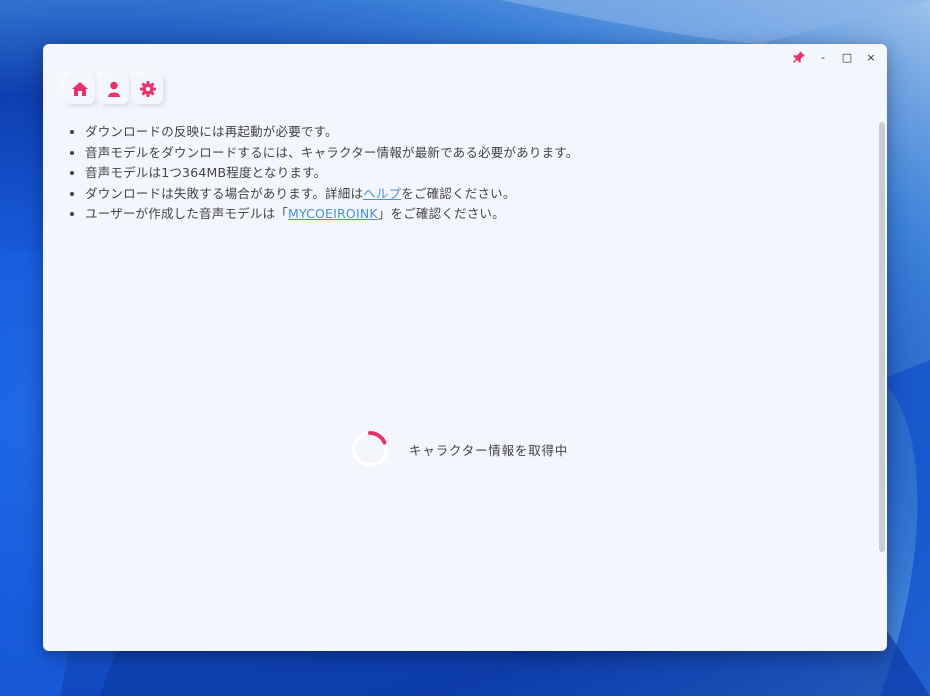 This screenshot has width=930, height=696. I want to click on list-item: ダウンロードの反映には再起動が必要です。, so click(331, 132).